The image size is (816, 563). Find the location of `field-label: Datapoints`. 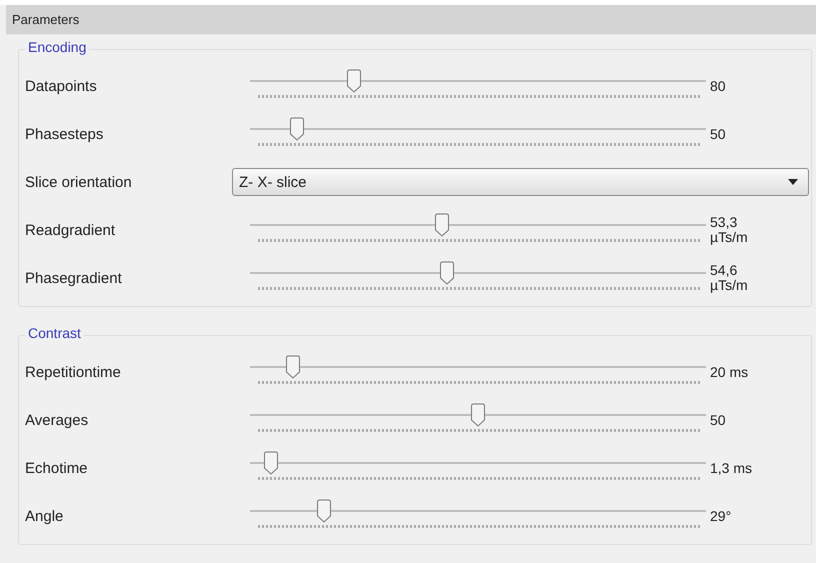

field-label: Datapoints is located at coordinates (61, 86).